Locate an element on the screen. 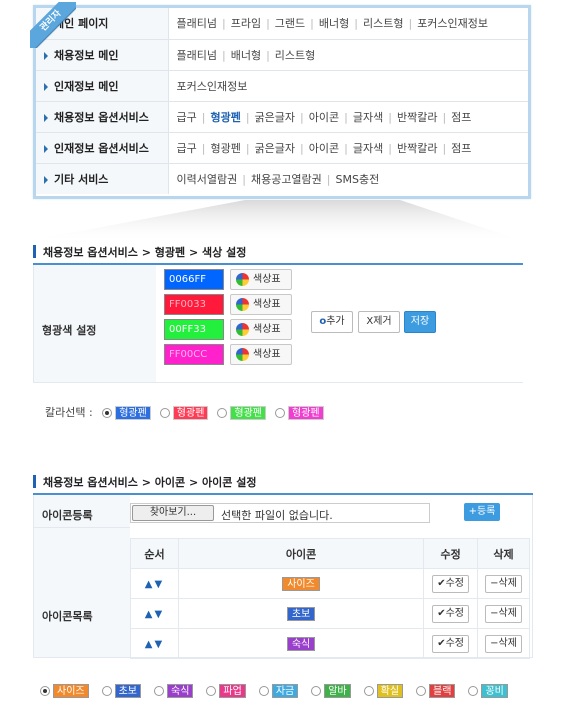 Image resolution: width=565 pixels, height=707 pixels. menu-category: 인재정보 메인 is located at coordinates (102, 86).